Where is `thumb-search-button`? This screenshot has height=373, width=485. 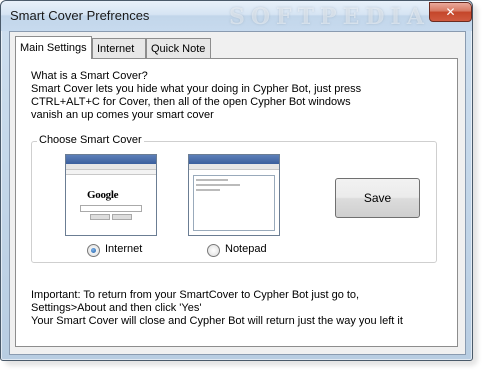 thumb-search-button is located at coordinates (100, 217).